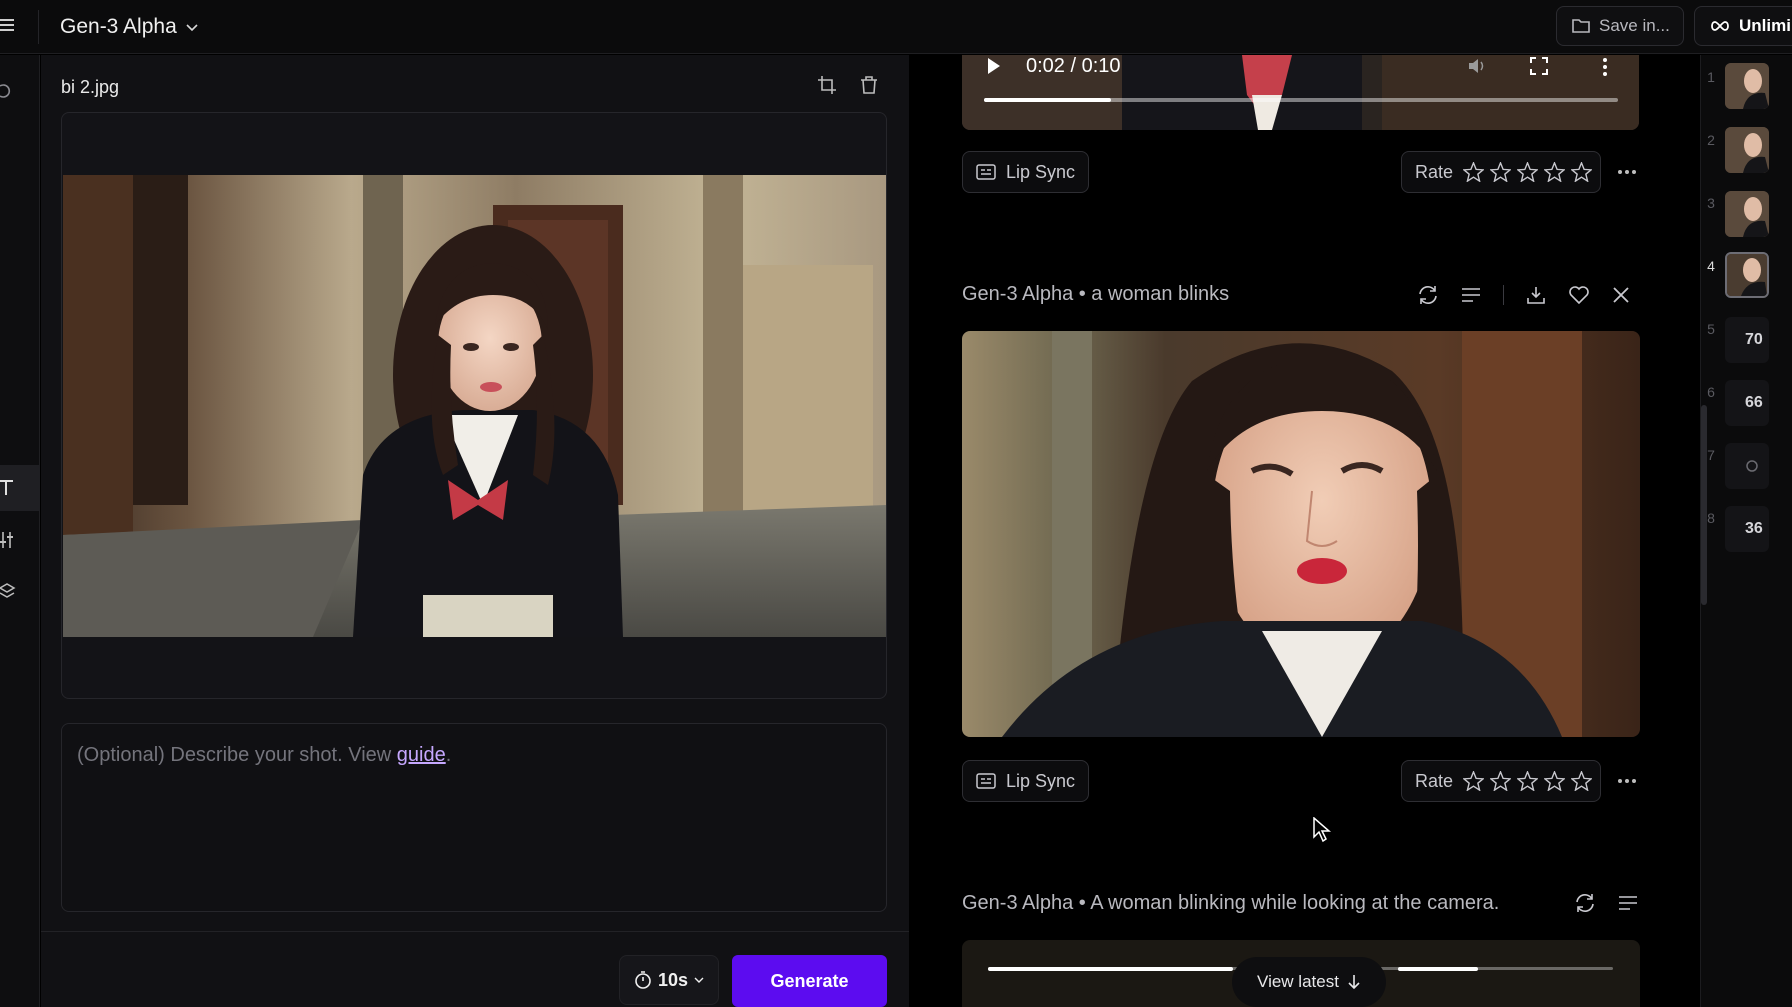  I want to click on sliders-icon, so click(12, 540).